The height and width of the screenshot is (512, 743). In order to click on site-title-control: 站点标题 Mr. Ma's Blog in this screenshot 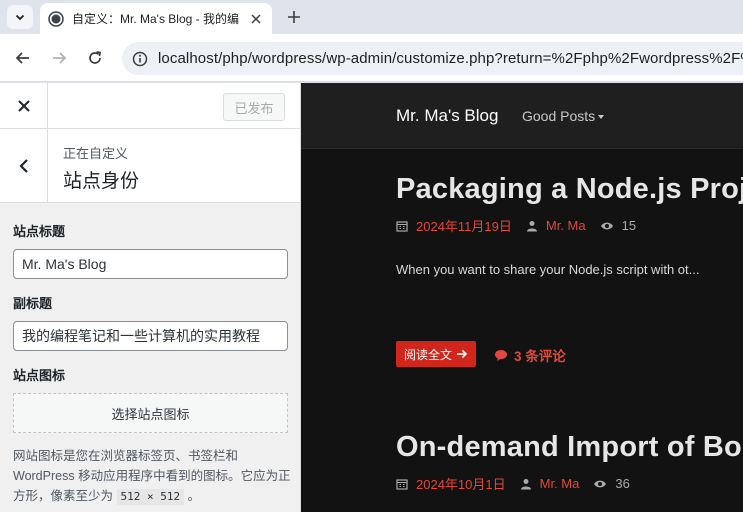, I will do `click(150, 250)`.